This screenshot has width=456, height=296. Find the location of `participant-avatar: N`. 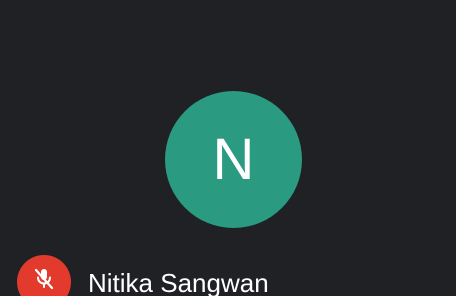

participant-avatar: N is located at coordinates (233, 159).